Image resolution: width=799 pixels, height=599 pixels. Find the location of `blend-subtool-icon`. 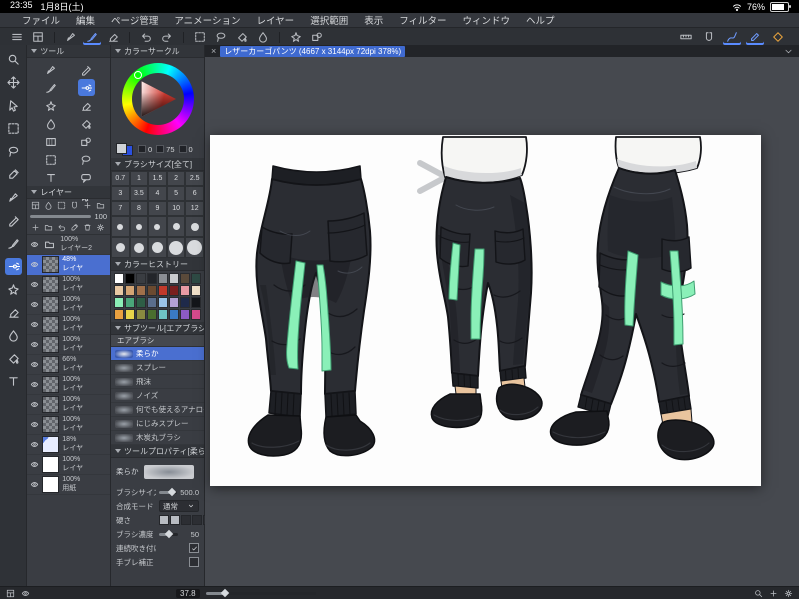

blend-subtool-icon is located at coordinates (50, 123).